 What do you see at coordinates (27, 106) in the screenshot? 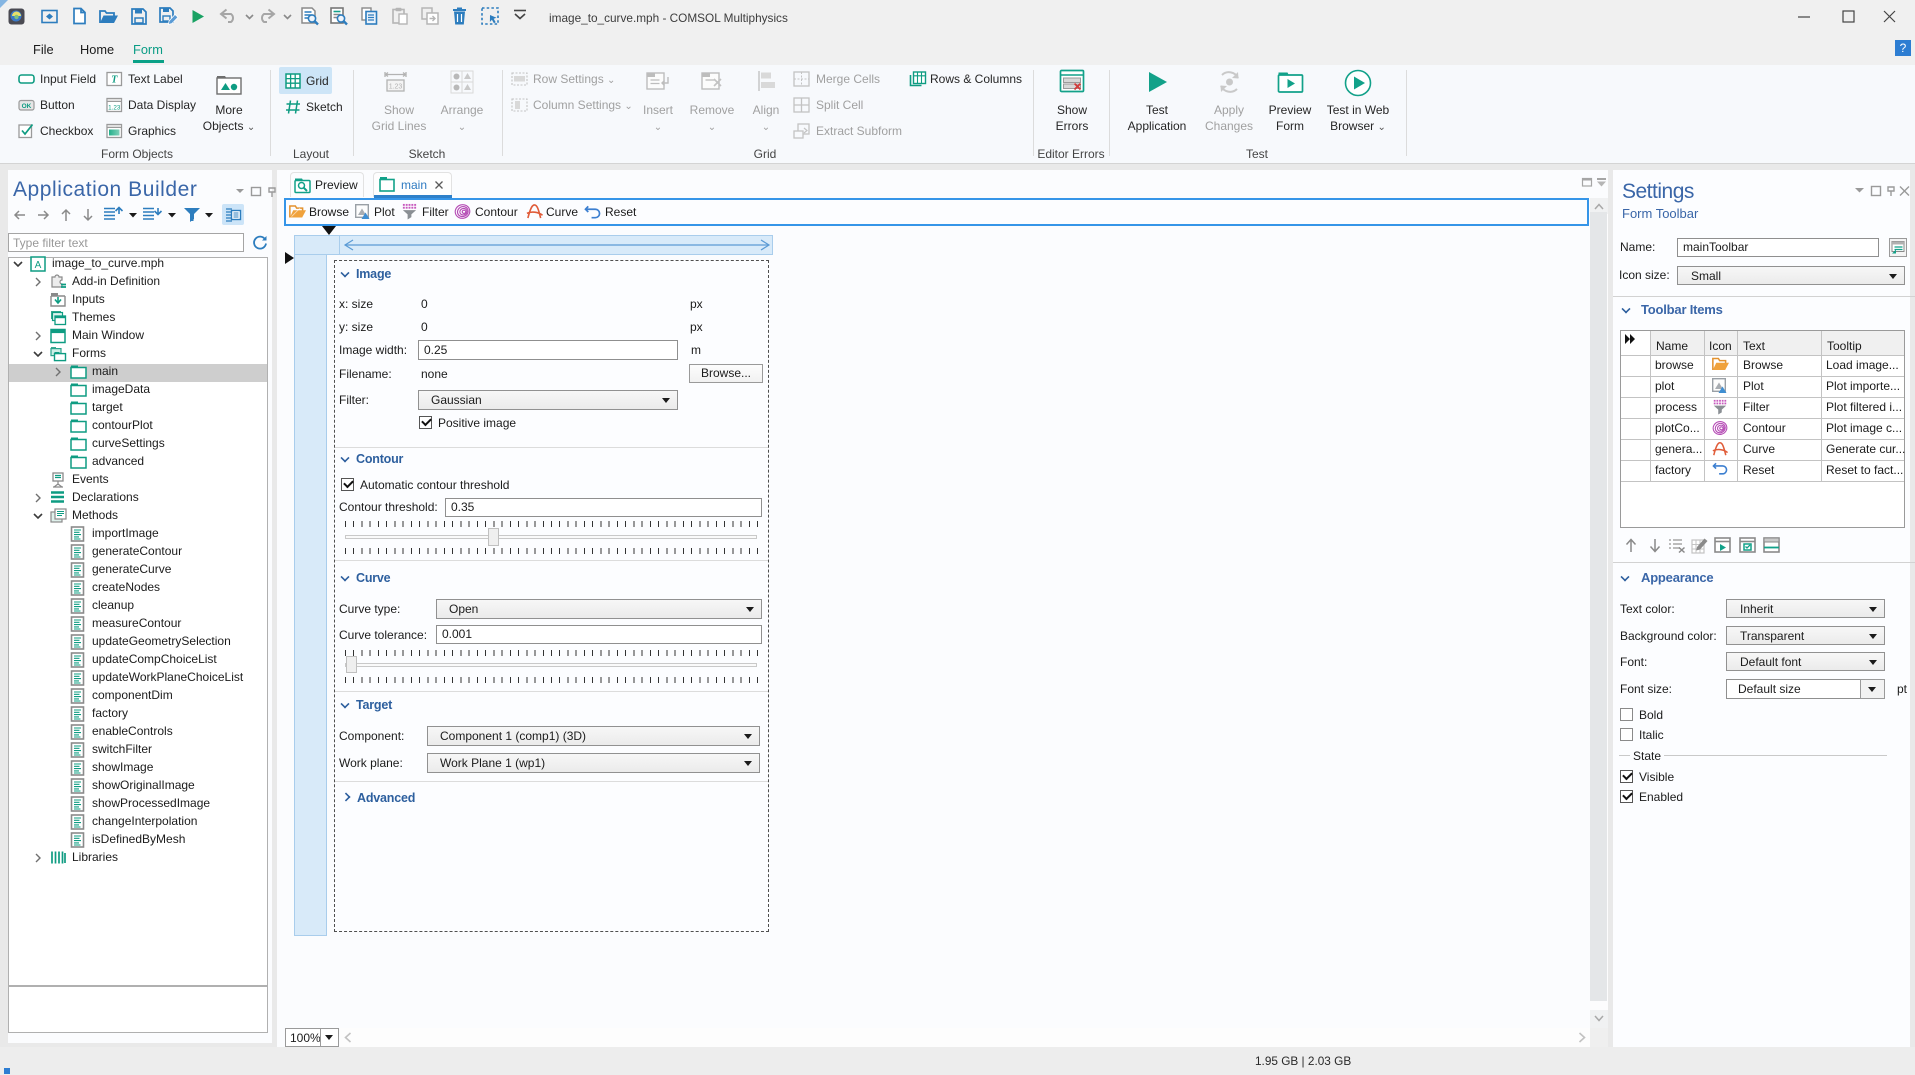
I see `svg-text: OK` at bounding box center [27, 106].